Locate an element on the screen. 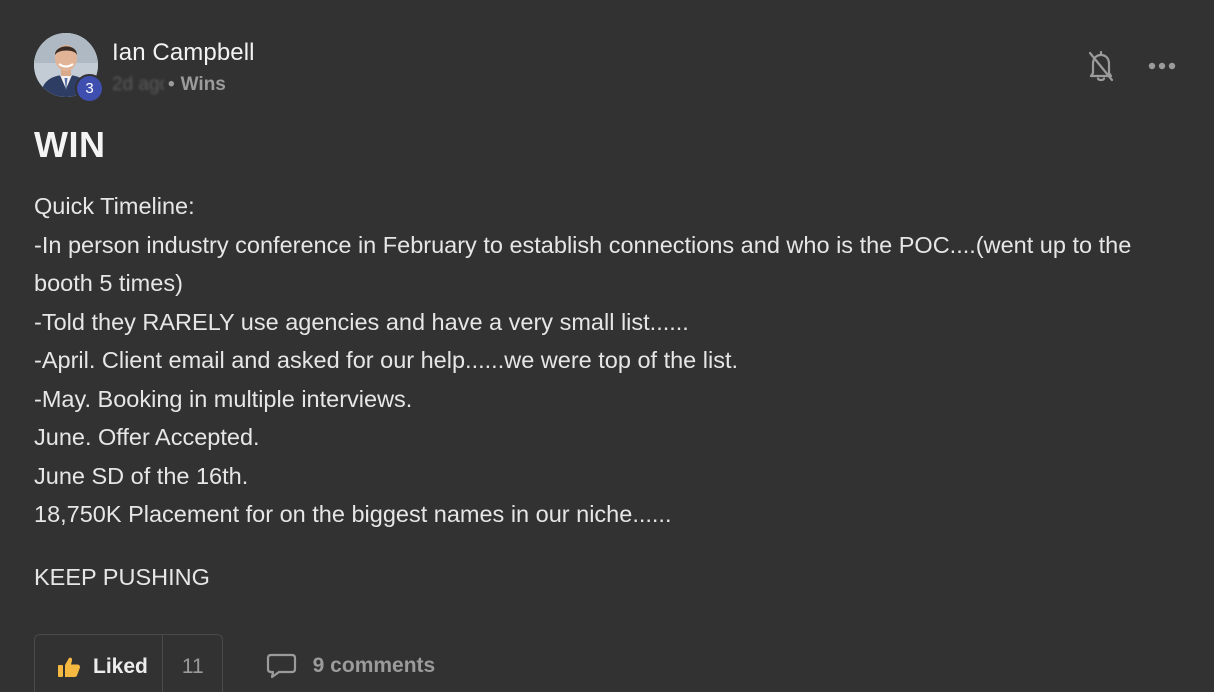  more-options-button is located at coordinates (1162, 66).